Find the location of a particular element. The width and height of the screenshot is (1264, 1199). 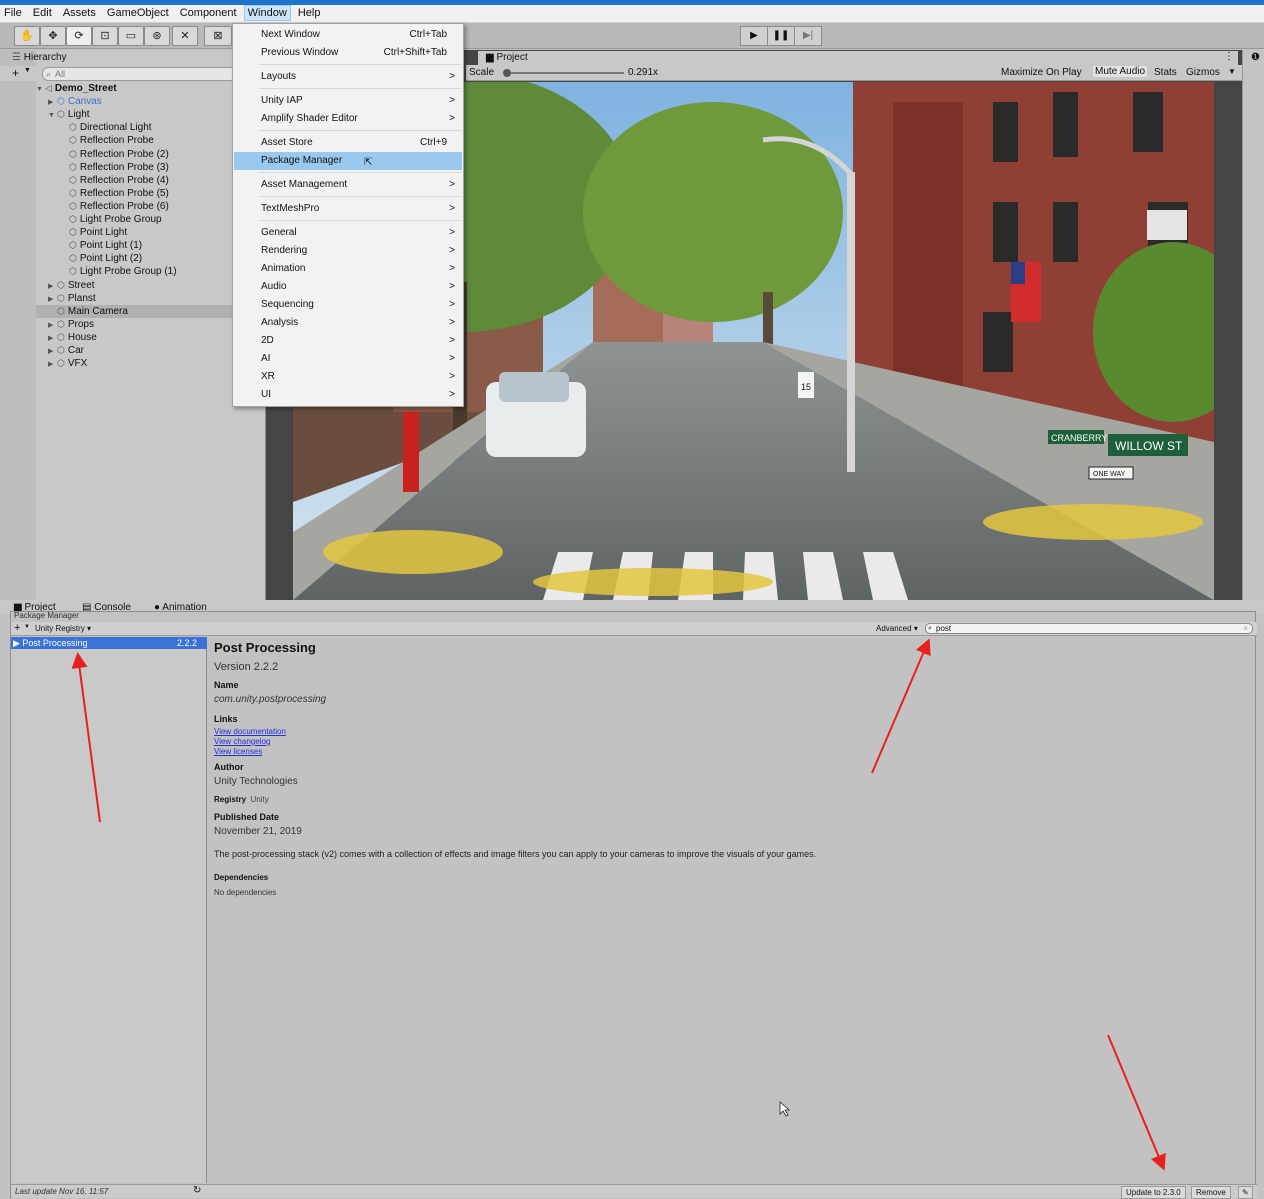

project-tab: ▆ Project is located at coordinates (507, 57).